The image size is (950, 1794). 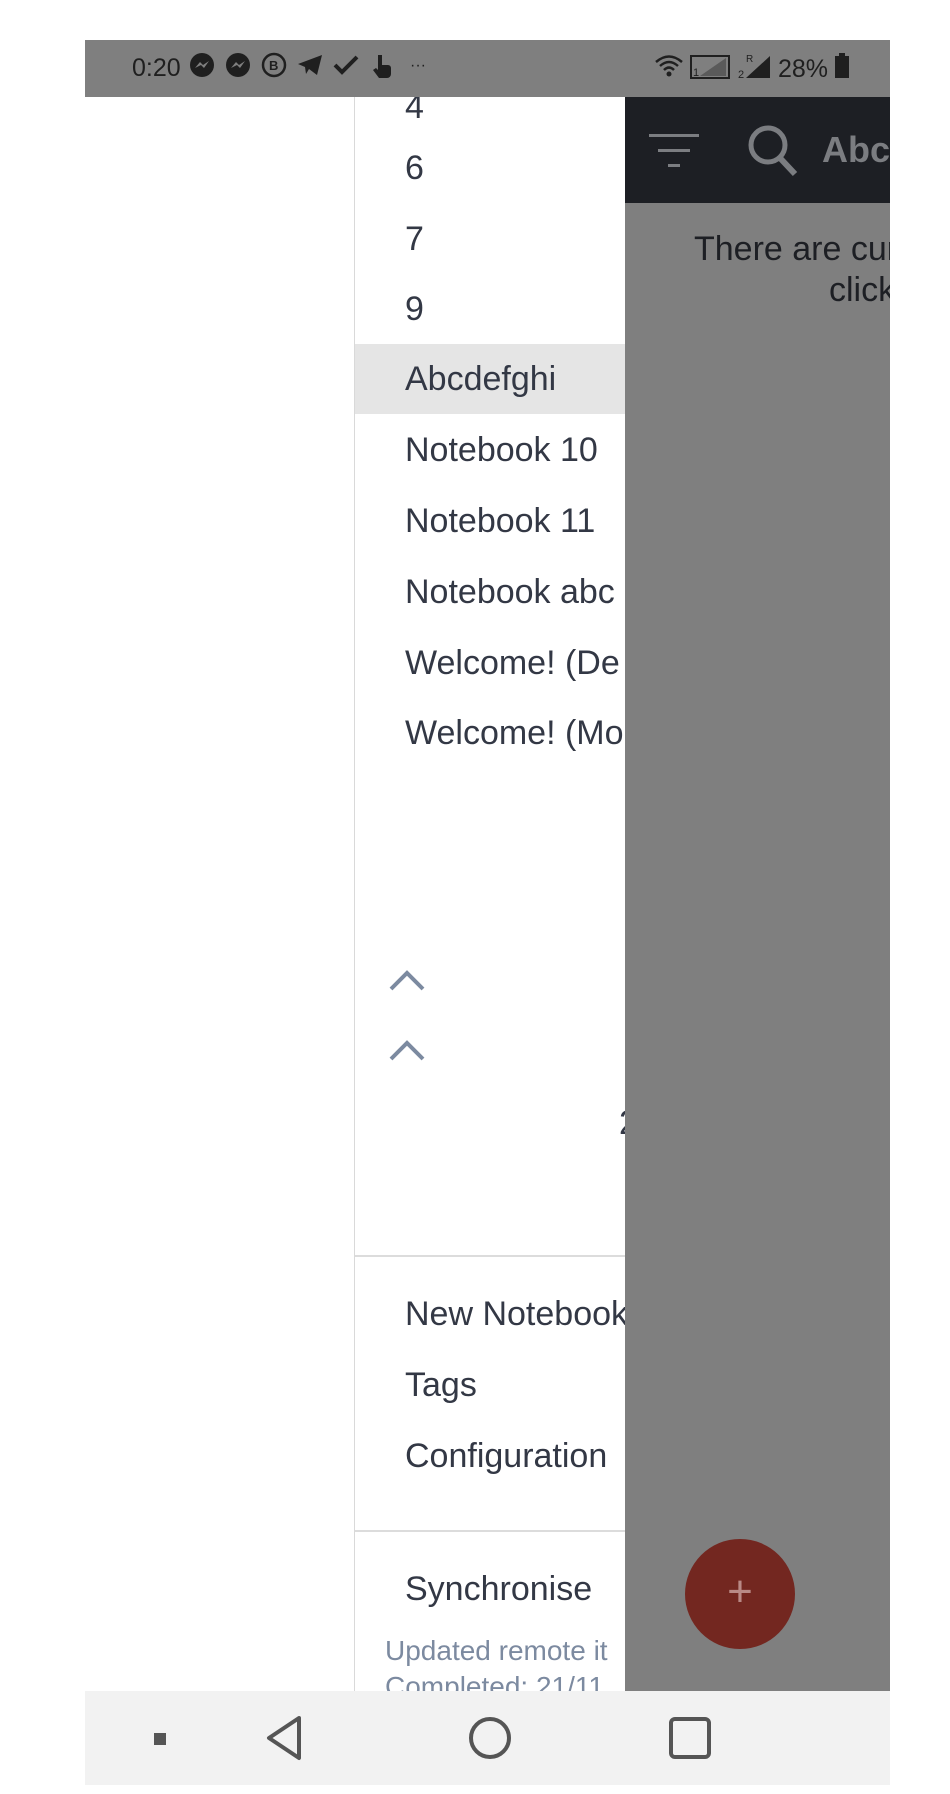 What do you see at coordinates (690, 1738) in the screenshot?
I see `recents-icon` at bounding box center [690, 1738].